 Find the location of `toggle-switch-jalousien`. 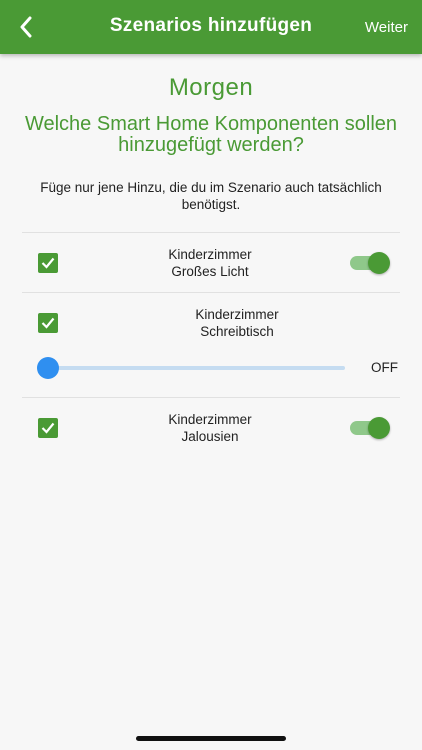

toggle-switch-jalousien is located at coordinates (370, 428).